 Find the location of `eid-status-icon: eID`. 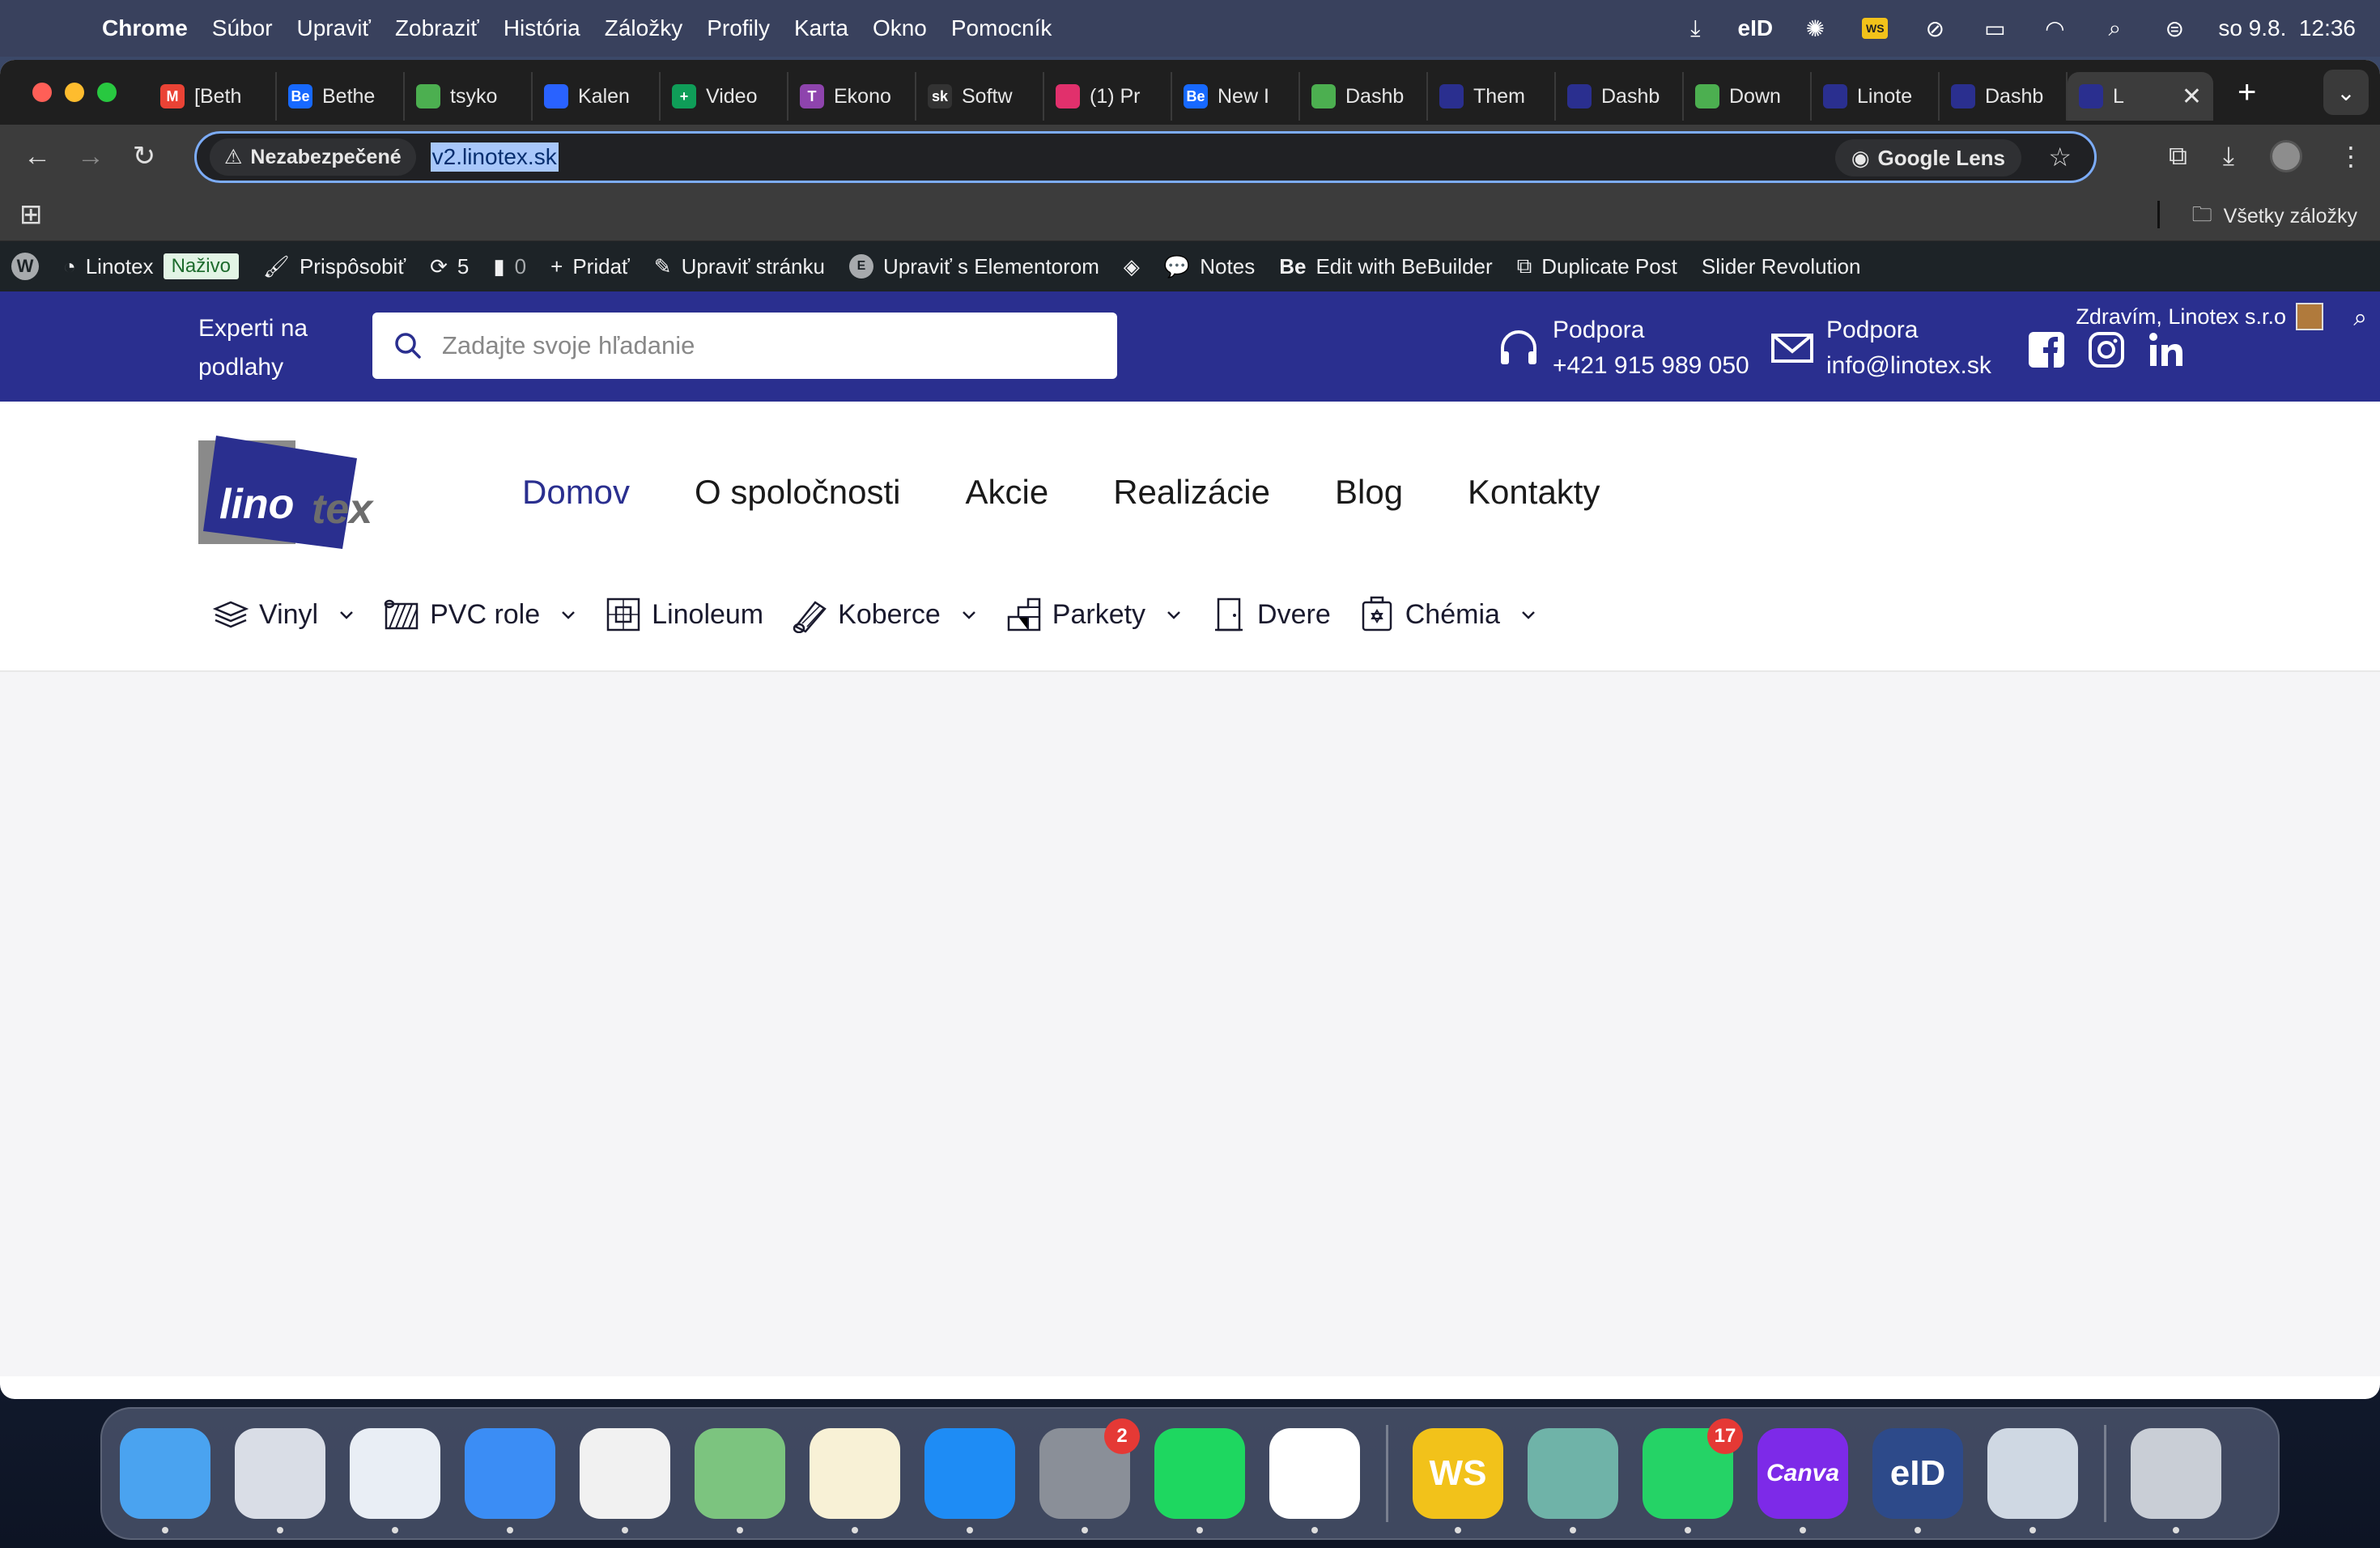

eid-status-icon: eID is located at coordinates (1756, 29).